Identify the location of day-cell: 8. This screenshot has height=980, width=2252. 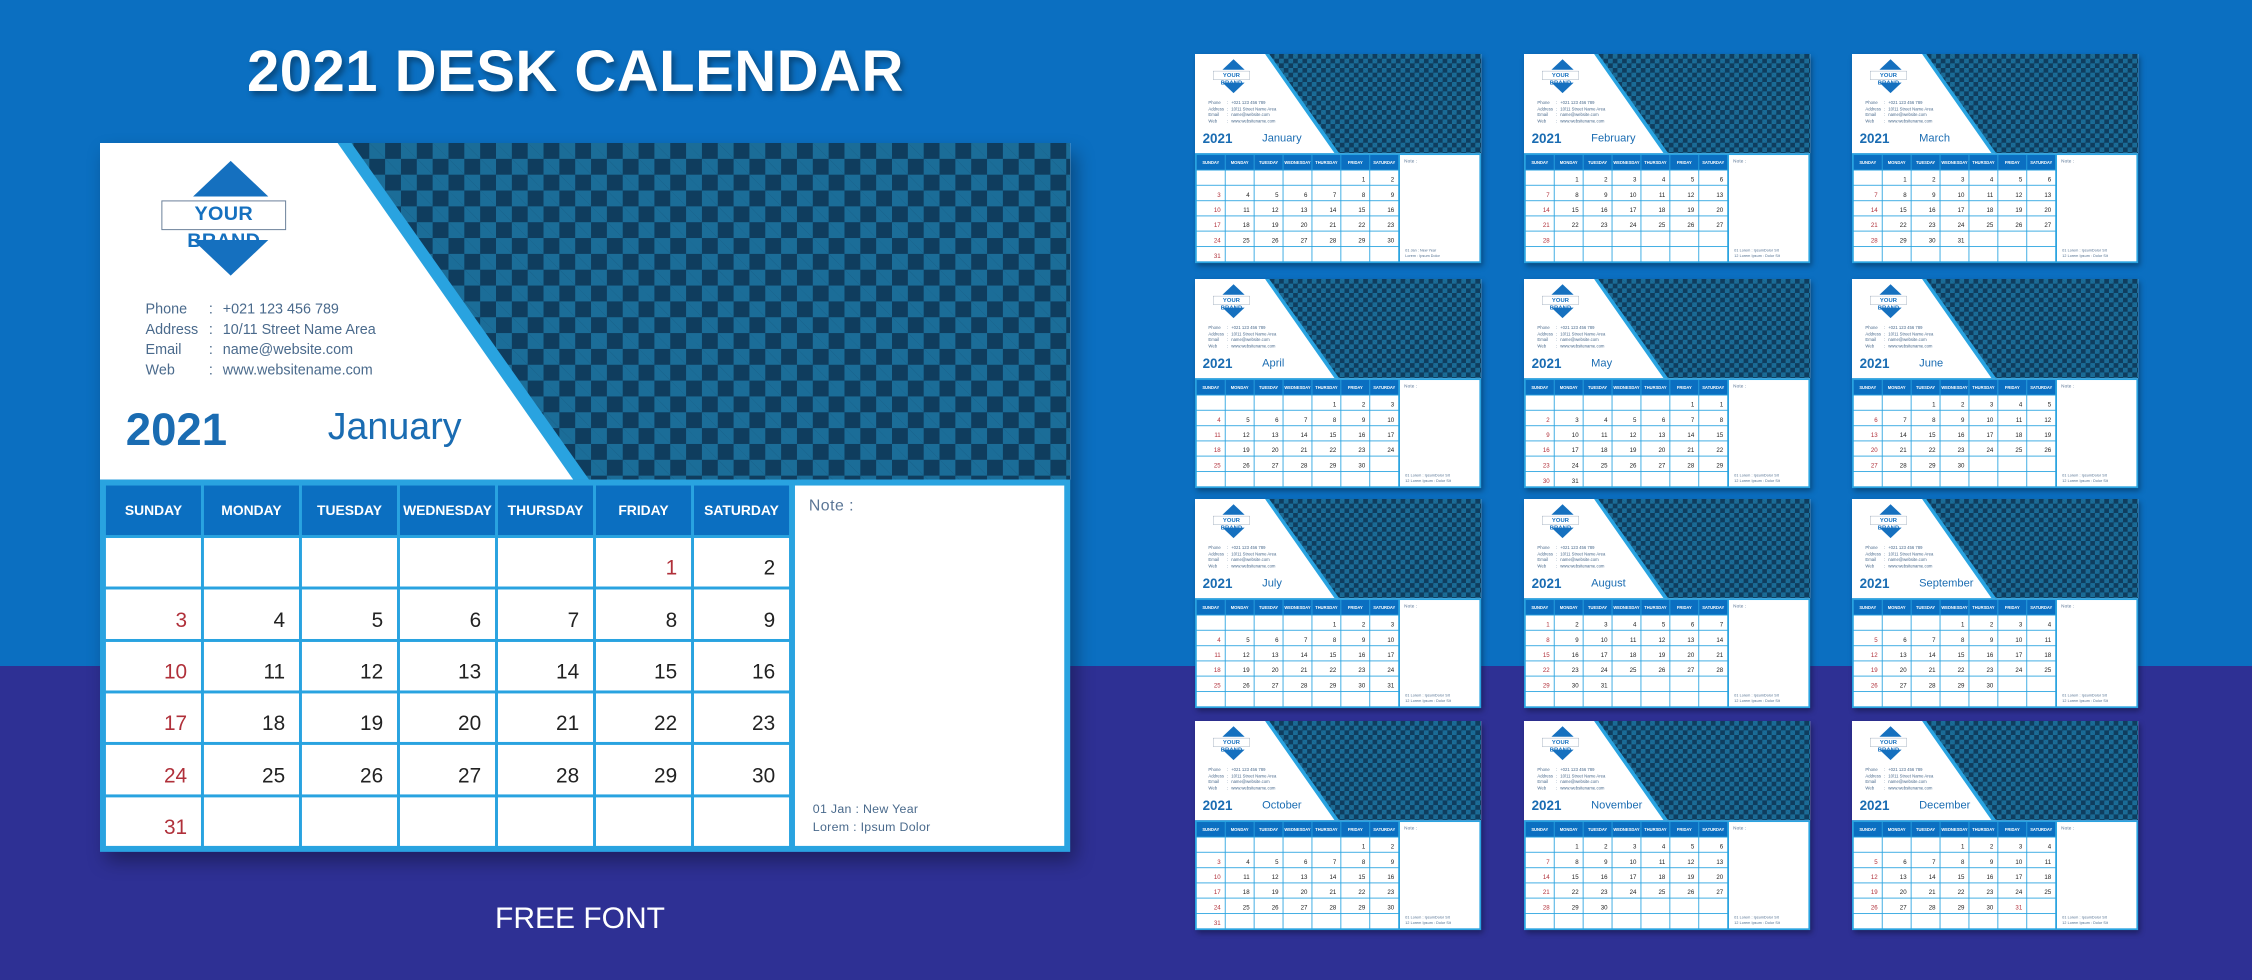
(1355, 193).